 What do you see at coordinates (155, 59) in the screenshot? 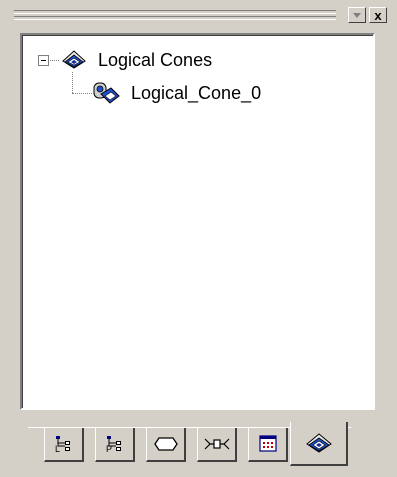
I see `tree-node-label: Logical Cones` at bounding box center [155, 59].